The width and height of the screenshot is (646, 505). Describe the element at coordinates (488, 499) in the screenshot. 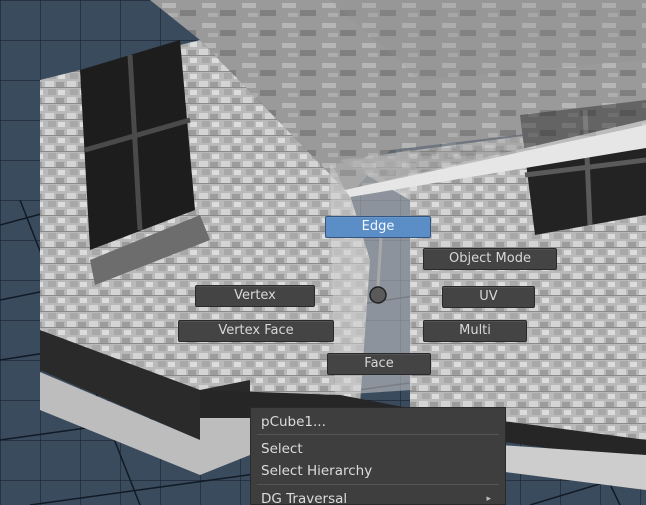

I see `submenu-arrow-icon: ▸` at that location.